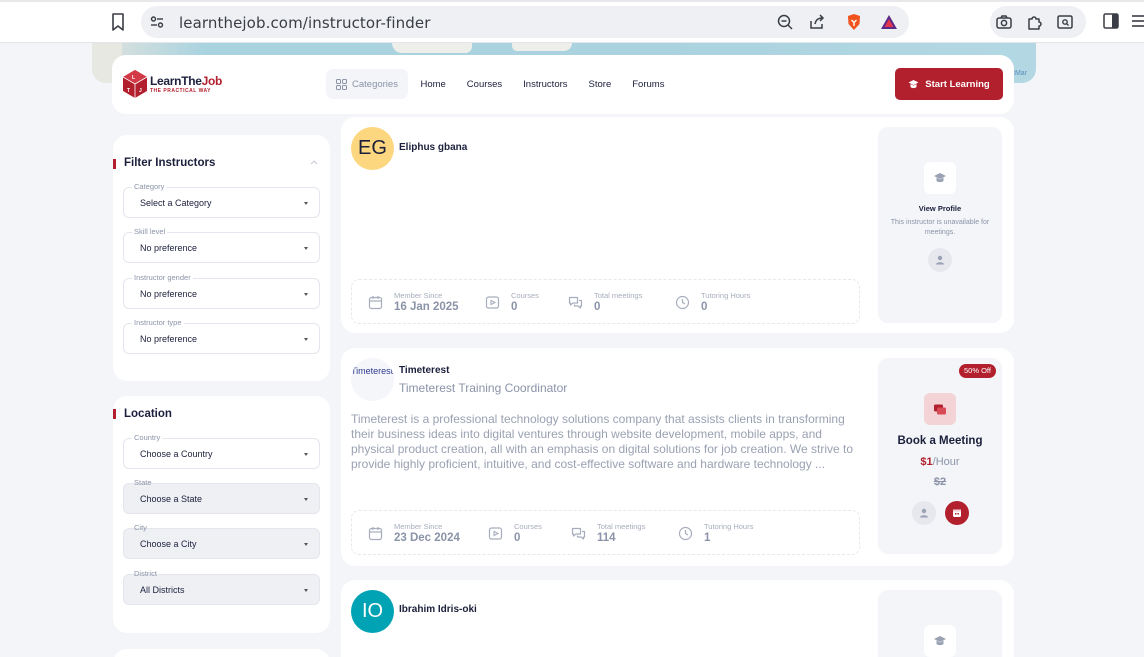  I want to click on logo: L T J LearnTheJob THE PRACTICAL WAY, so click(177, 85).